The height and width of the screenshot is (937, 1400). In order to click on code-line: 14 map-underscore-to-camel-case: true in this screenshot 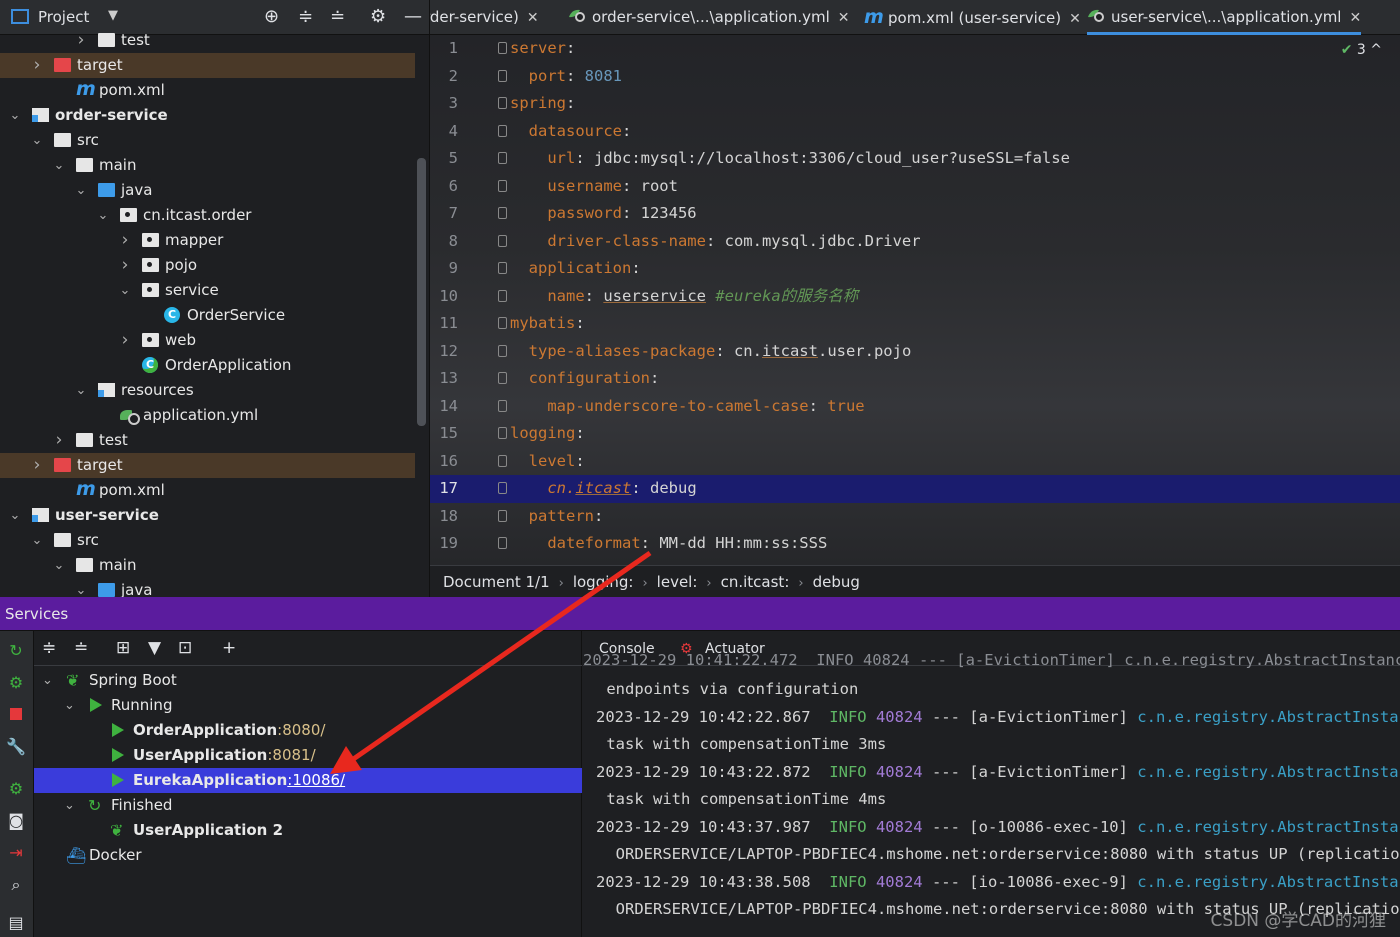, I will do `click(915, 407)`.